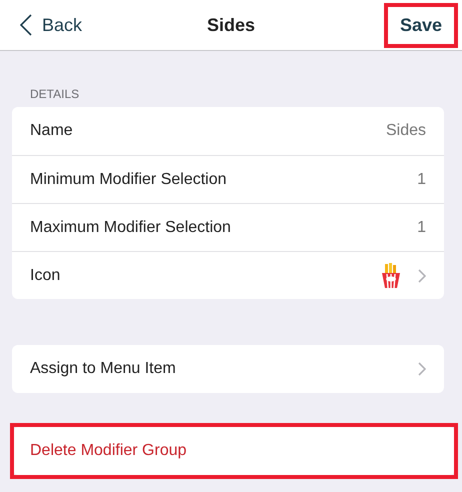  What do you see at coordinates (228, 131) in the screenshot?
I see `settings-row: Name Sides` at bounding box center [228, 131].